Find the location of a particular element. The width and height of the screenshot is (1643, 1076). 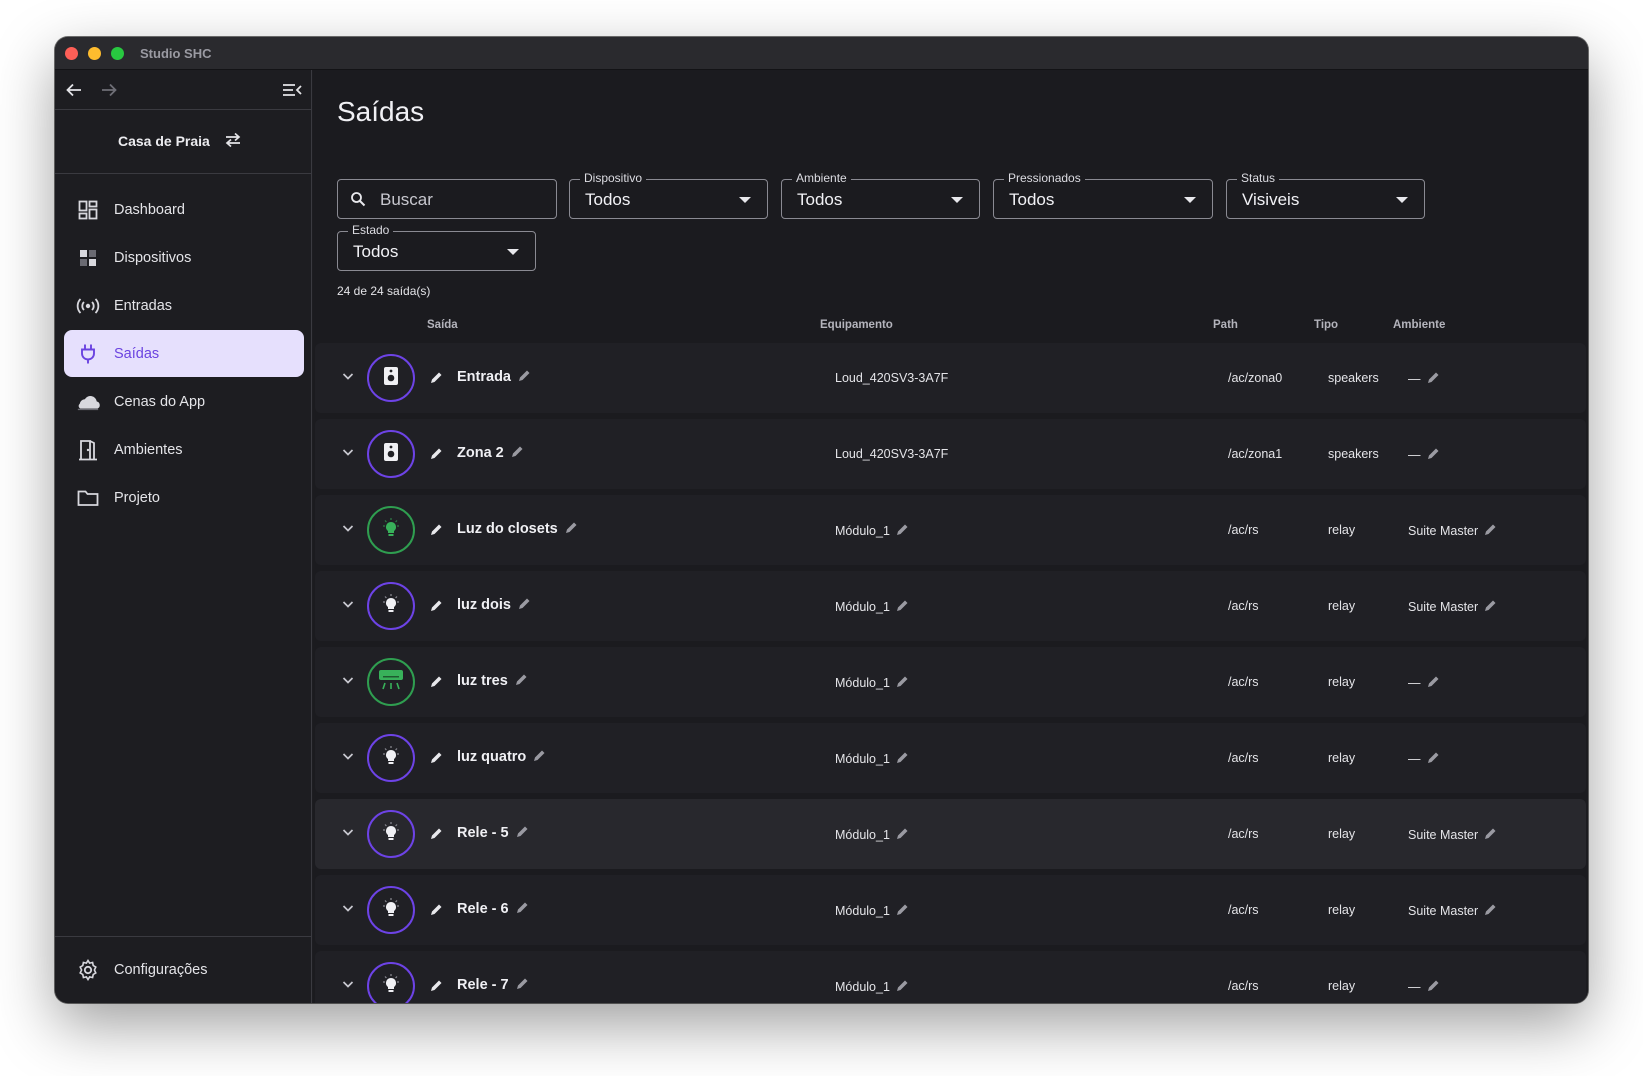

output-name: Rele - 7 is located at coordinates (493, 985).